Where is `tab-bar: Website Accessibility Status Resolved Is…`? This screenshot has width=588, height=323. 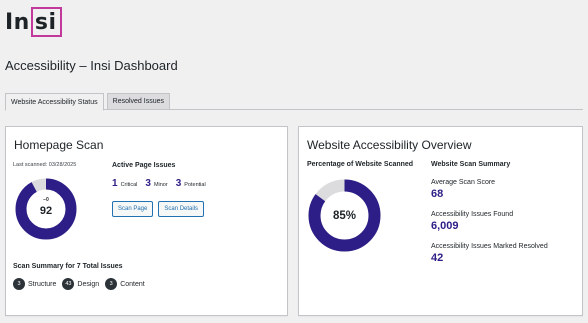
tab-bar: Website Accessibility Status Resolved Is… is located at coordinates (294, 102).